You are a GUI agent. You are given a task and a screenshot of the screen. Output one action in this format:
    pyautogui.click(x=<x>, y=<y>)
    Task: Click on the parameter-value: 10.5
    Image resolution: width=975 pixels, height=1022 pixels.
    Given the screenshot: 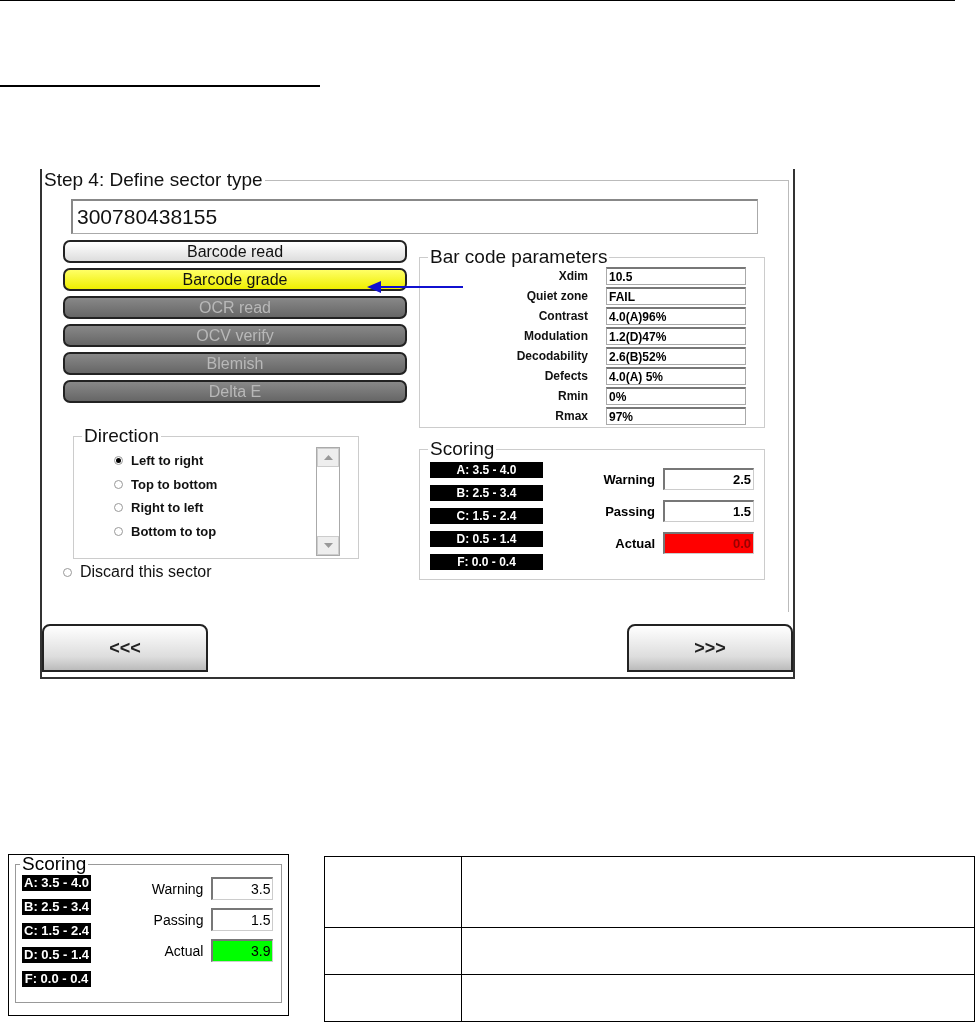 What is the action you would take?
    pyautogui.click(x=676, y=276)
    